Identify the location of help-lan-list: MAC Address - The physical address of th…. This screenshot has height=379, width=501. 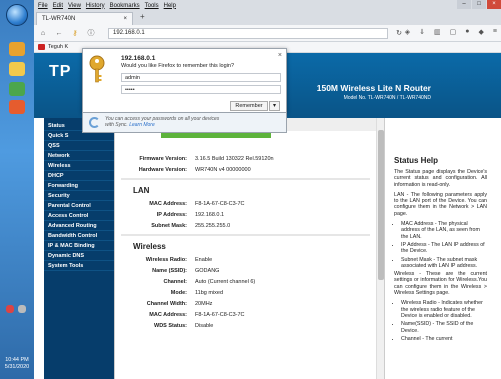
(438, 245).